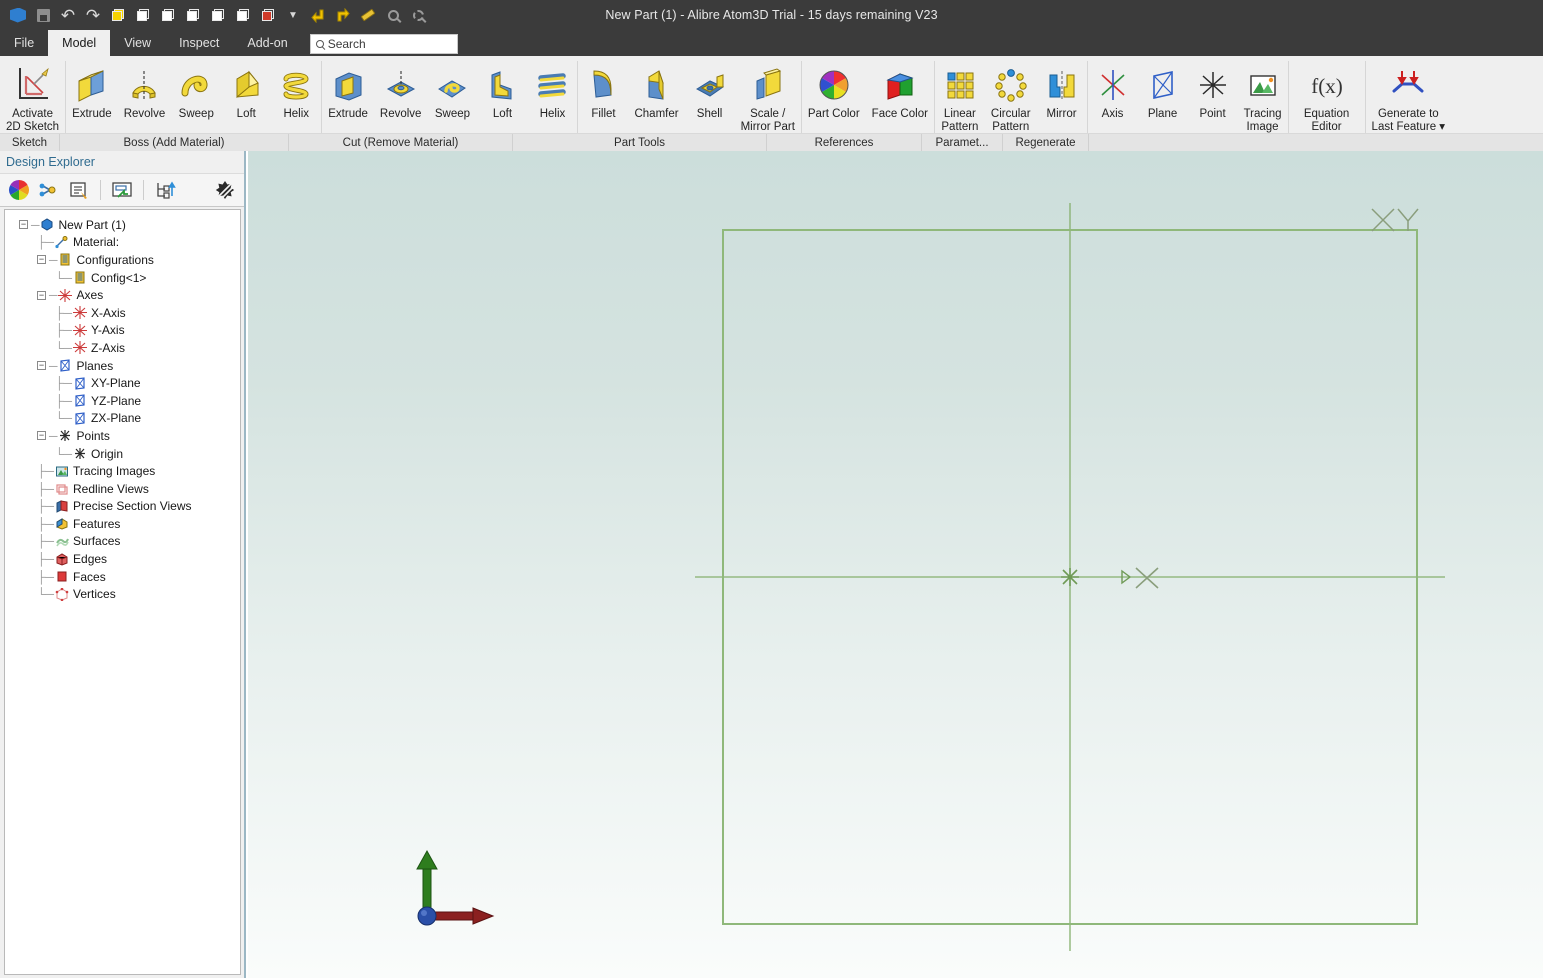 This screenshot has width=1543, height=978. Describe the element at coordinates (125, 225) in the screenshot. I see `tree-node-new-part: − ─ New Part (1)` at that location.